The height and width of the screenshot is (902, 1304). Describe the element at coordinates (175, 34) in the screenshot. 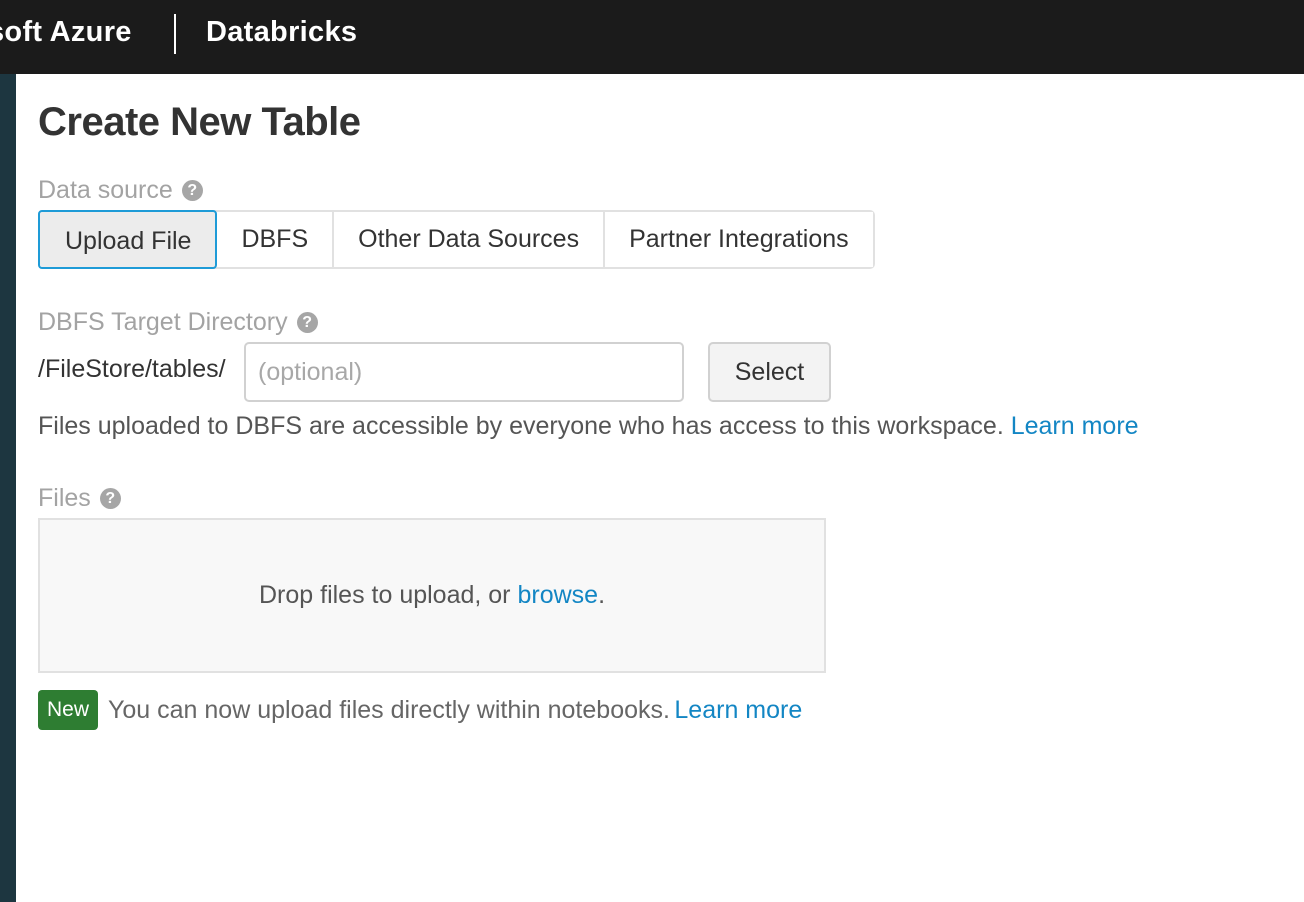

I see `brand-divider` at that location.